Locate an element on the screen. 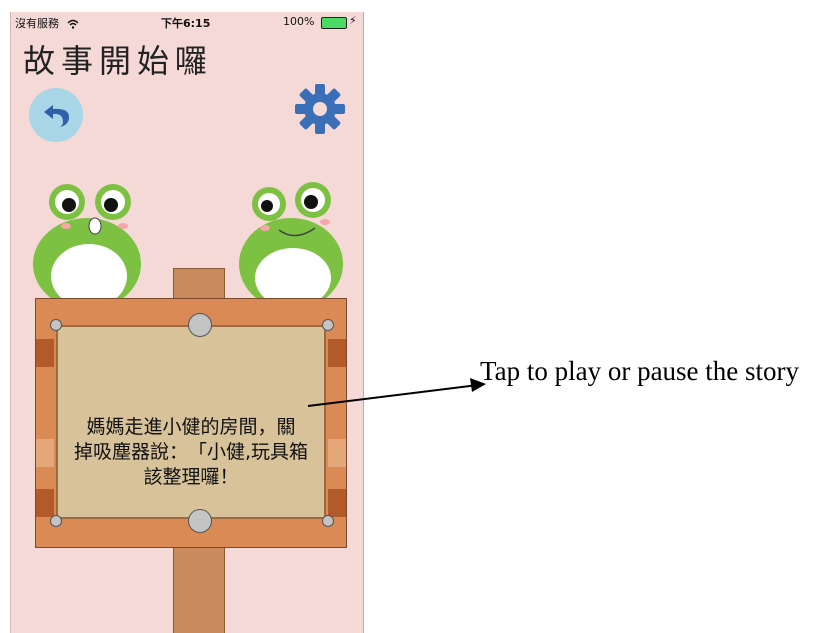  annotation-label: Tap to play or pause the story is located at coordinates (640, 371).